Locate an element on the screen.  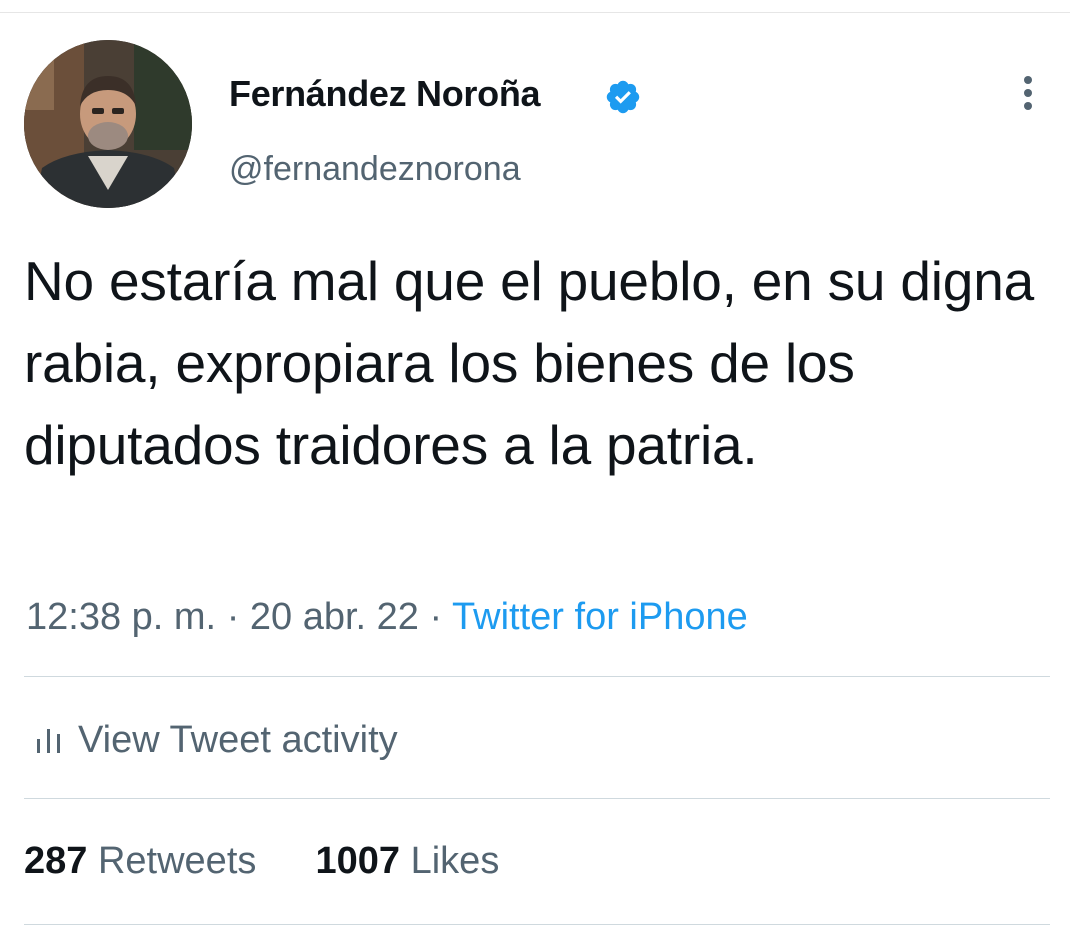
tweet-time: 12:38 p. m. is located at coordinates (121, 617).